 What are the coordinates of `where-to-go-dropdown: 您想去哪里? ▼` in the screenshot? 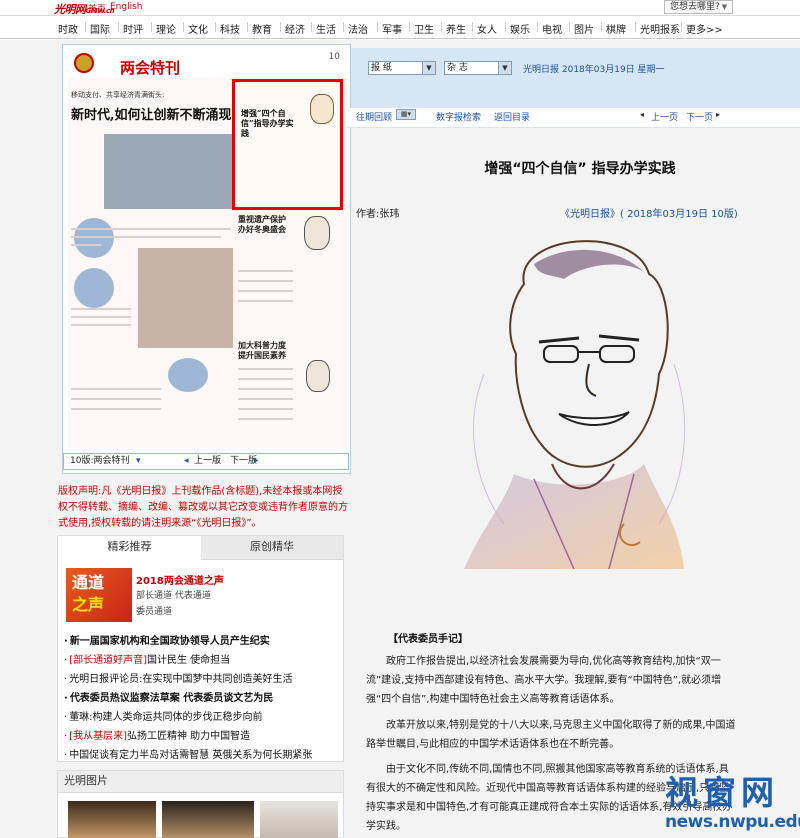 It's located at (699, 7).